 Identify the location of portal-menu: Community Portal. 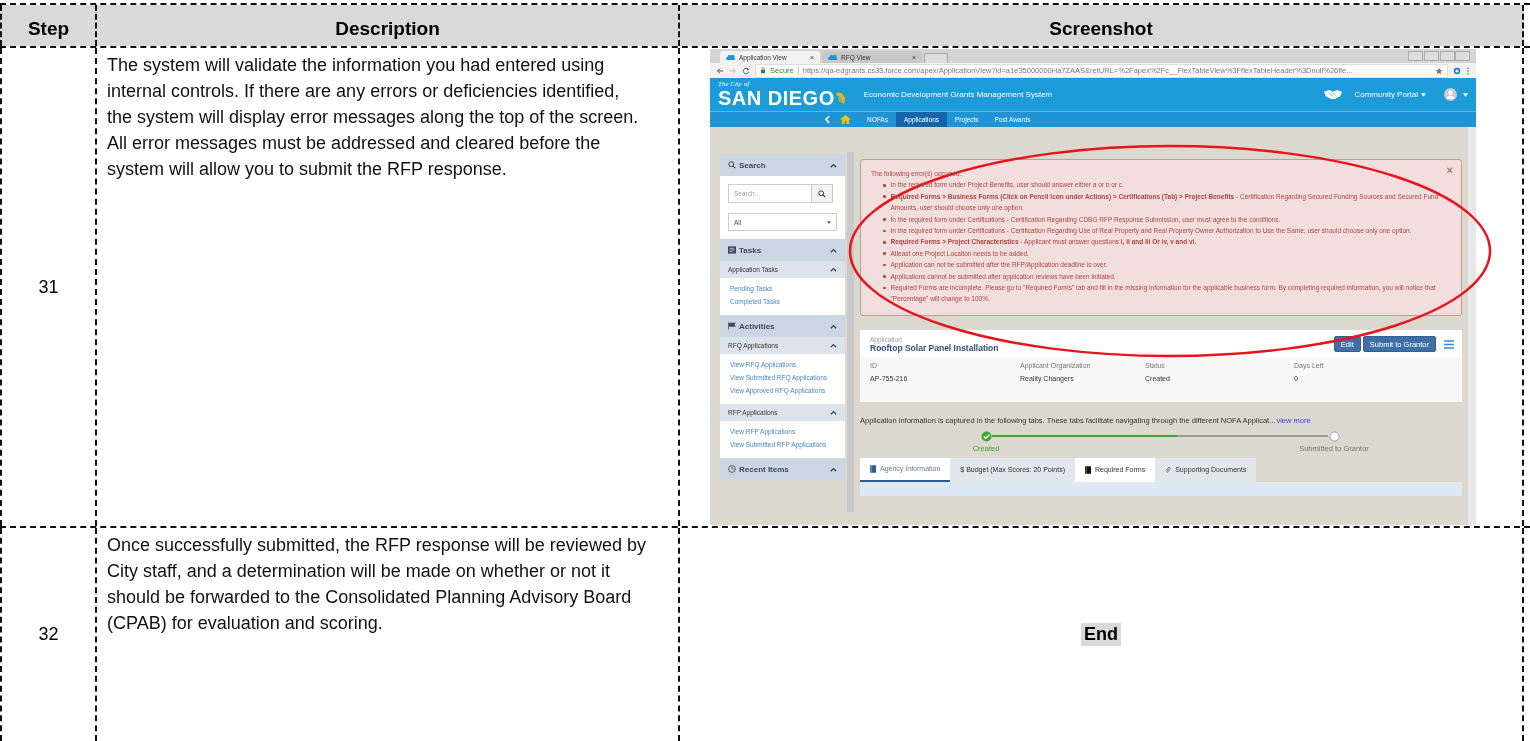
(1390, 94).